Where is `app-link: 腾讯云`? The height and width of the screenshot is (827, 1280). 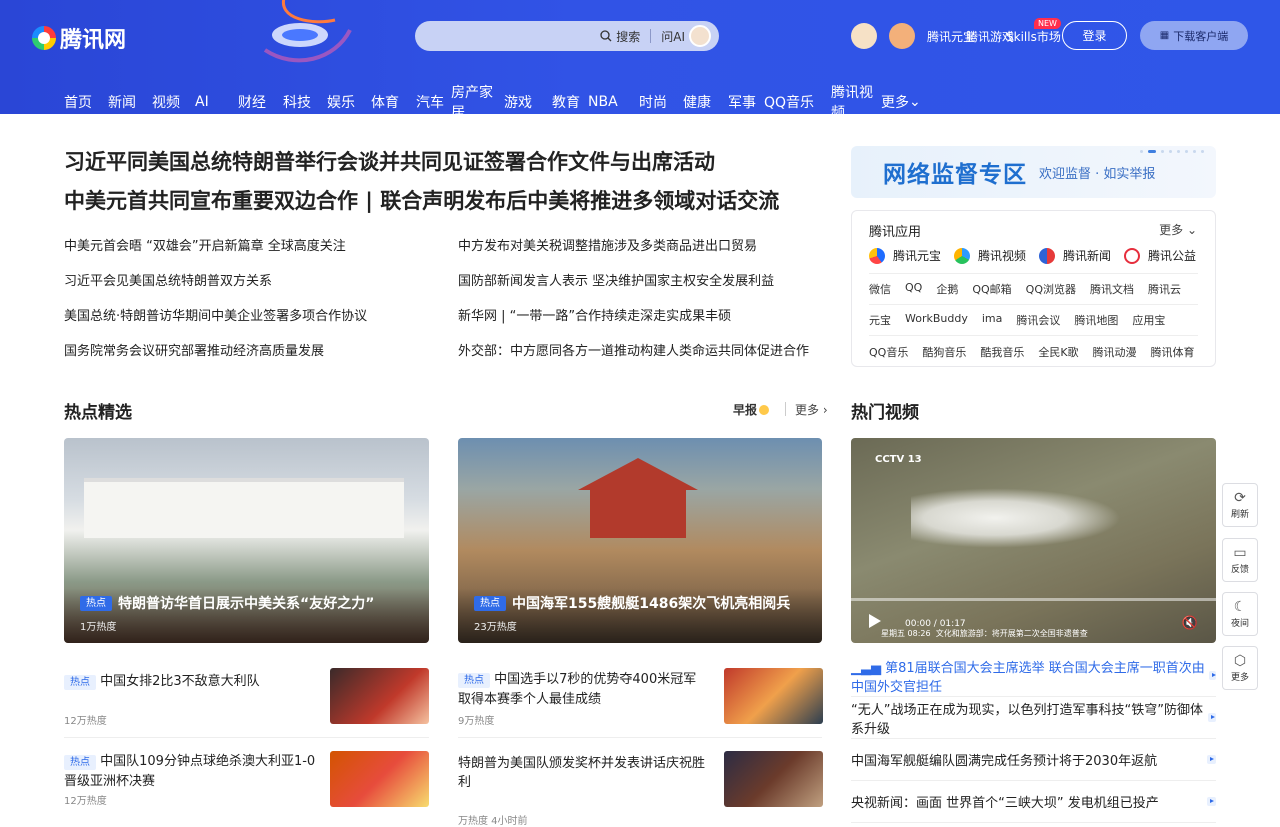 app-link: 腾讯云 is located at coordinates (1164, 289).